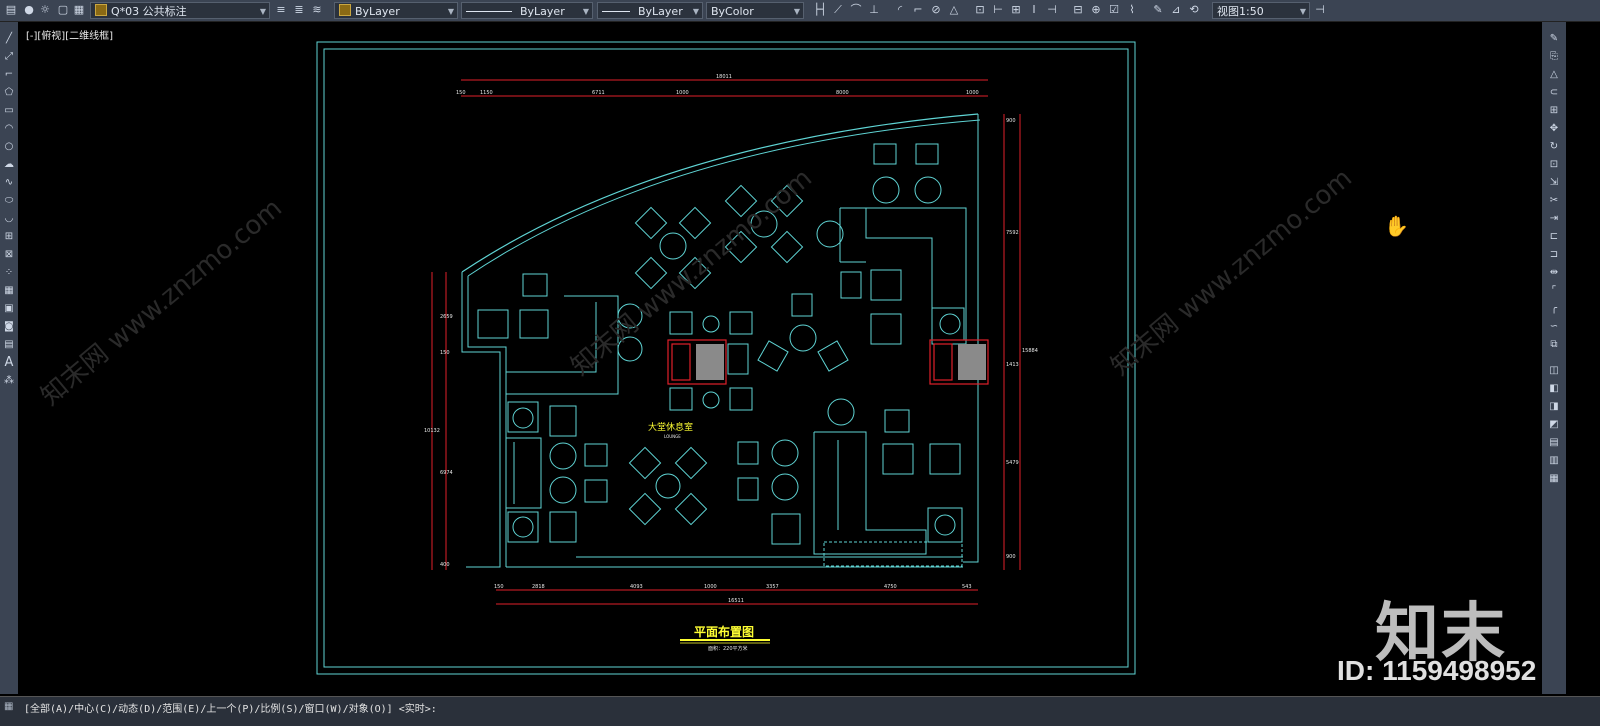  What do you see at coordinates (9, 381) in the screenshot?
I see `add-selected-icon: ⁂` at bounding box center [9, 381].